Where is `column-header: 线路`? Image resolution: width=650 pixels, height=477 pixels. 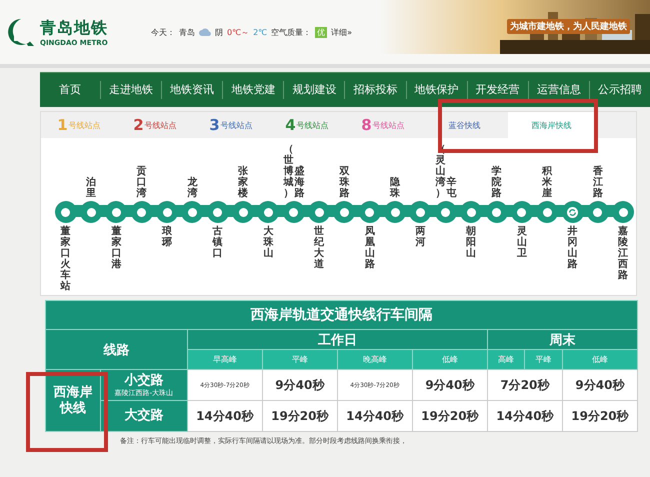 column-header: 线路 is located at coordinates (117, 350).